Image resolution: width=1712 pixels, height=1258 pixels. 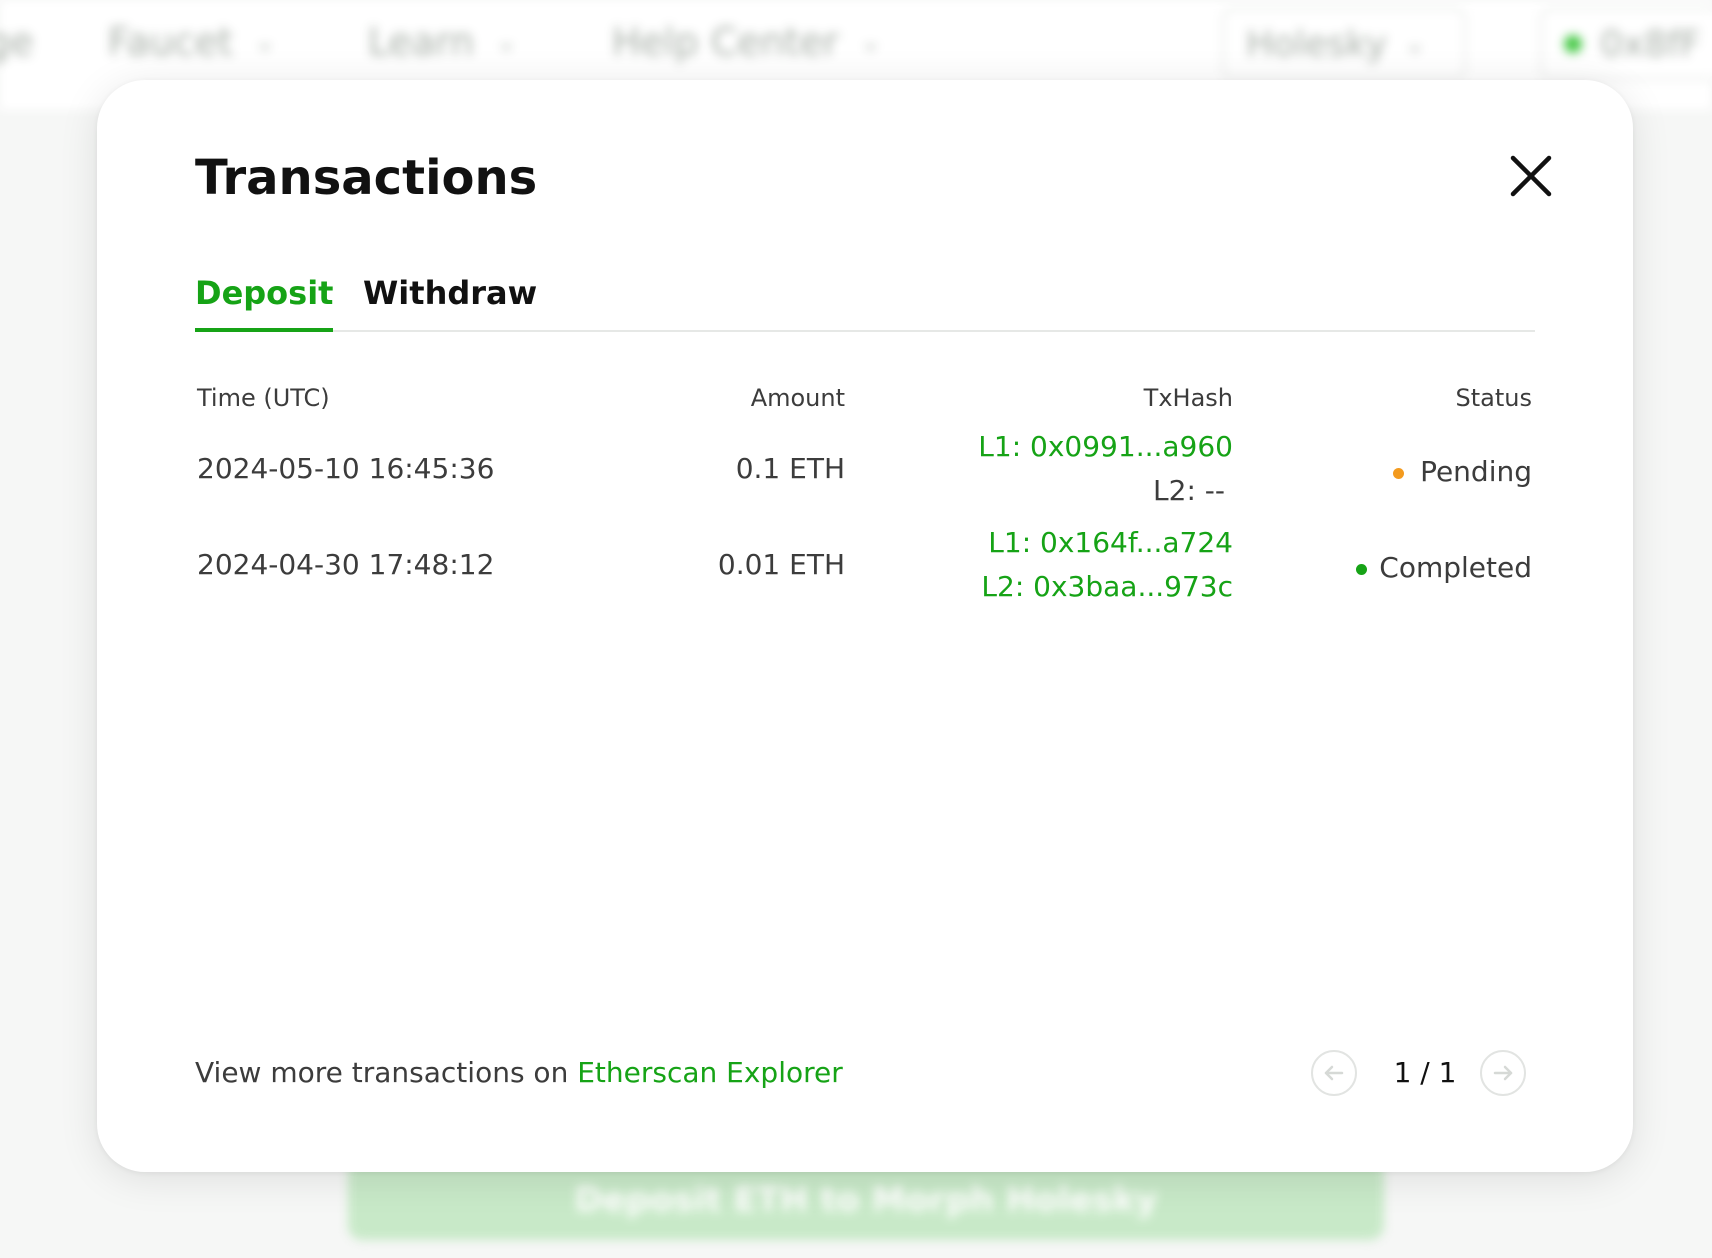 I want to click on row-time: 2024-05-10 16:45:36, so click(x=346, y=468).